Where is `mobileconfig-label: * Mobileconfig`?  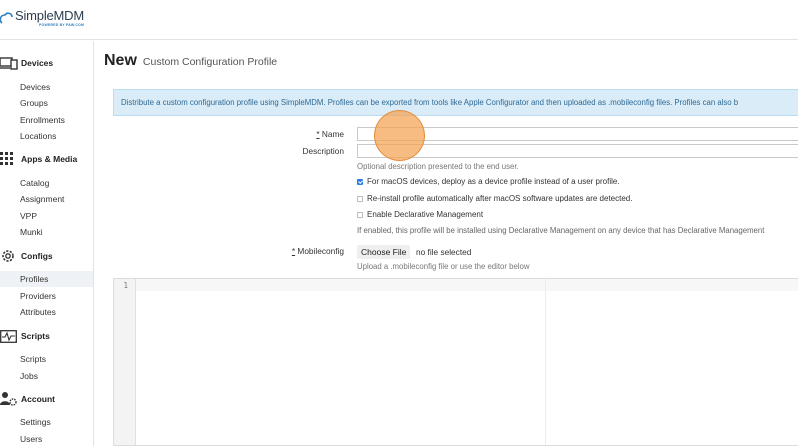
mobileconfig-label: * Mobileconfig is located at coordinates (304, 251).